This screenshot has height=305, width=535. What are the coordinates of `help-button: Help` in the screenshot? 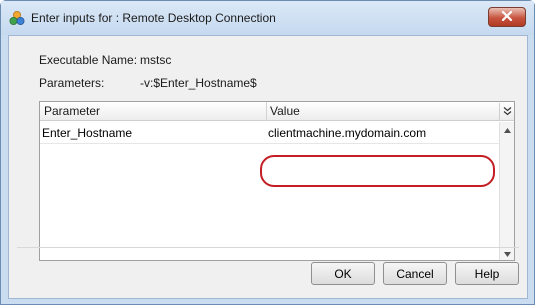 It's located at (487, 273).